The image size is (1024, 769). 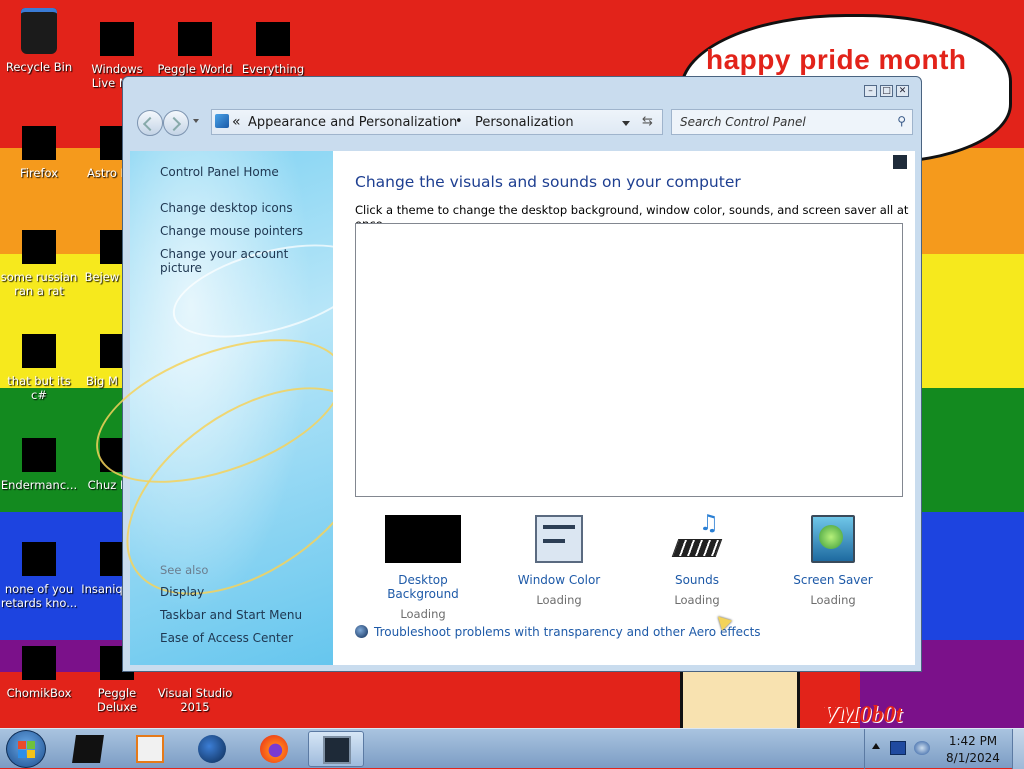 I want to click on desktop-background-label: Desktop Background, so click(x=423, y=587).